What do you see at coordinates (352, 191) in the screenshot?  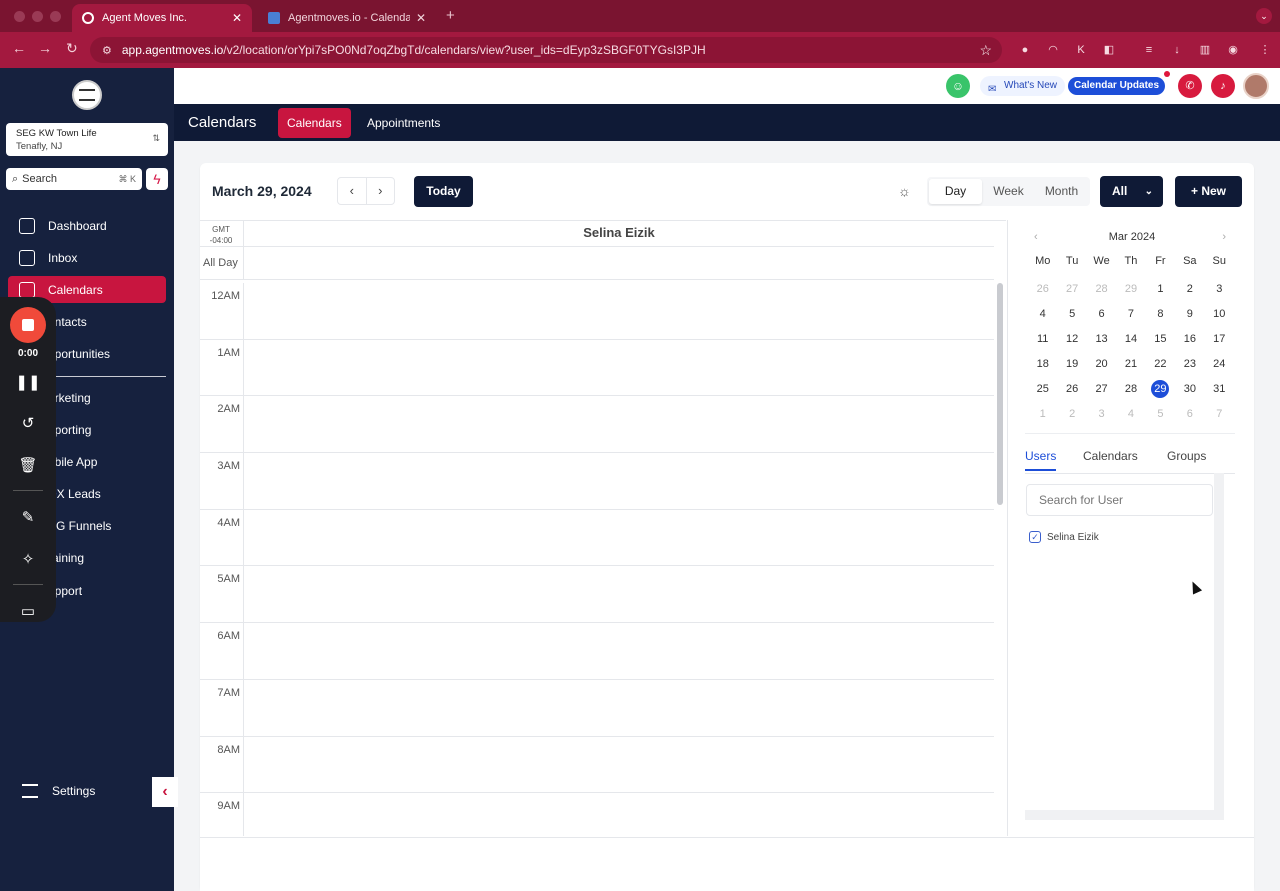 I see `prev-day-button: ‹` at bounding box center [352, 191].